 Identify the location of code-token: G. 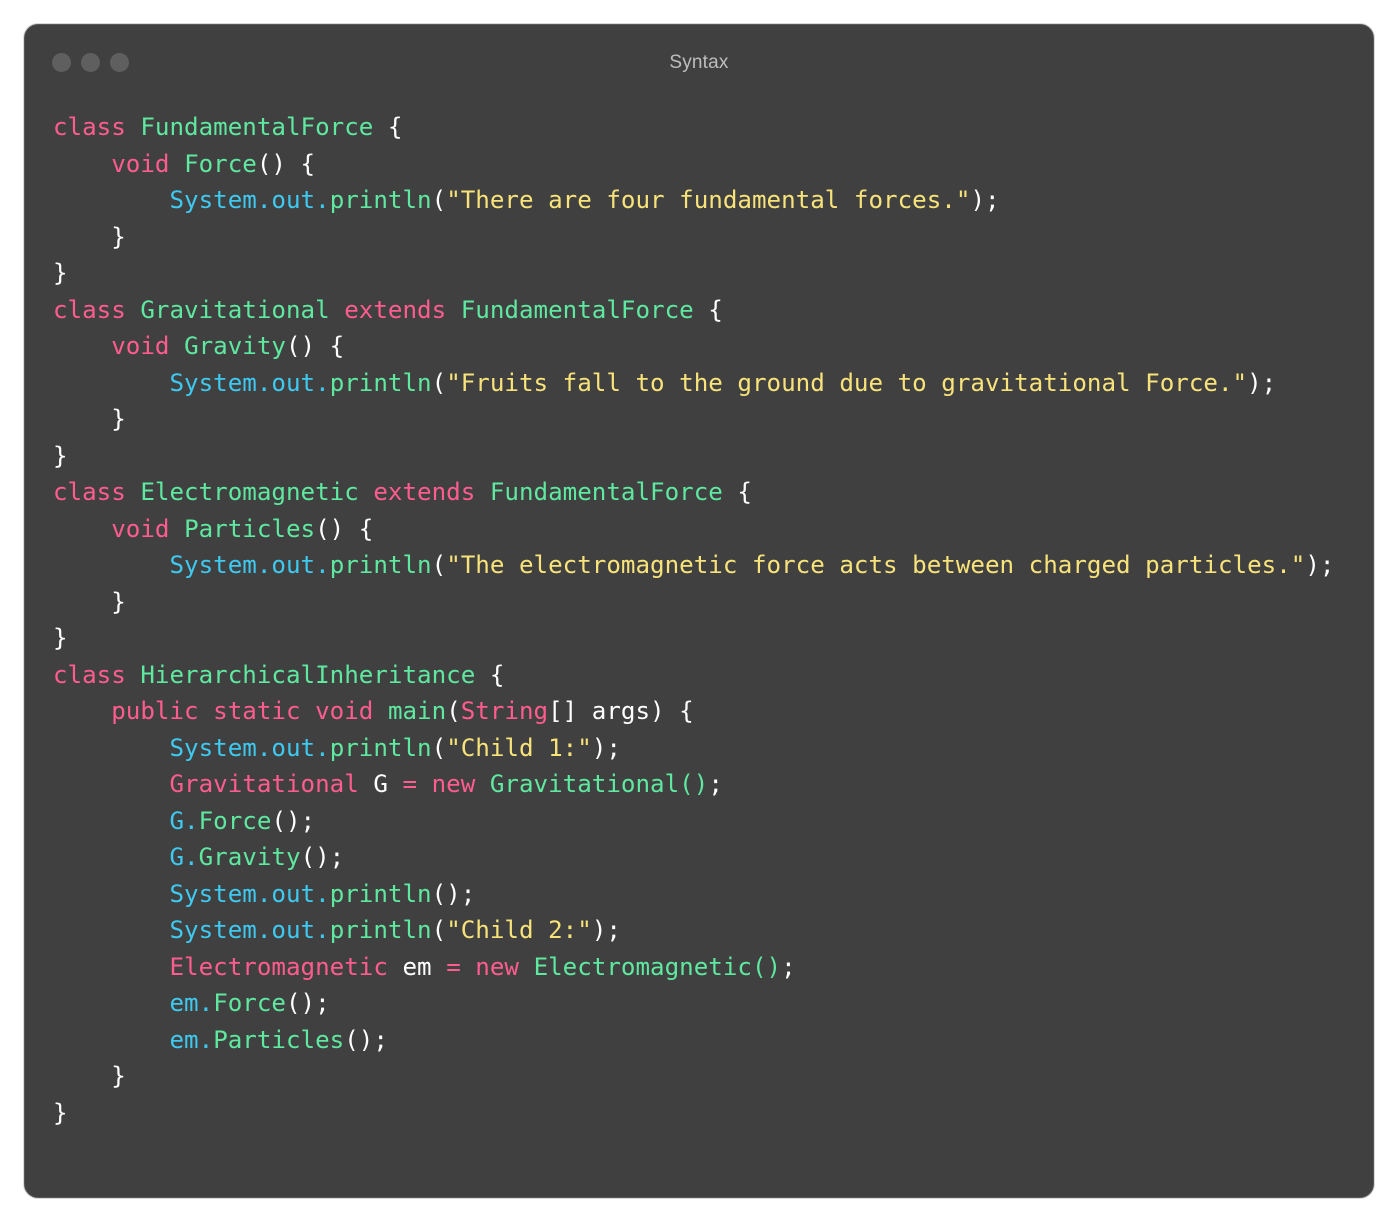
(388, 784).